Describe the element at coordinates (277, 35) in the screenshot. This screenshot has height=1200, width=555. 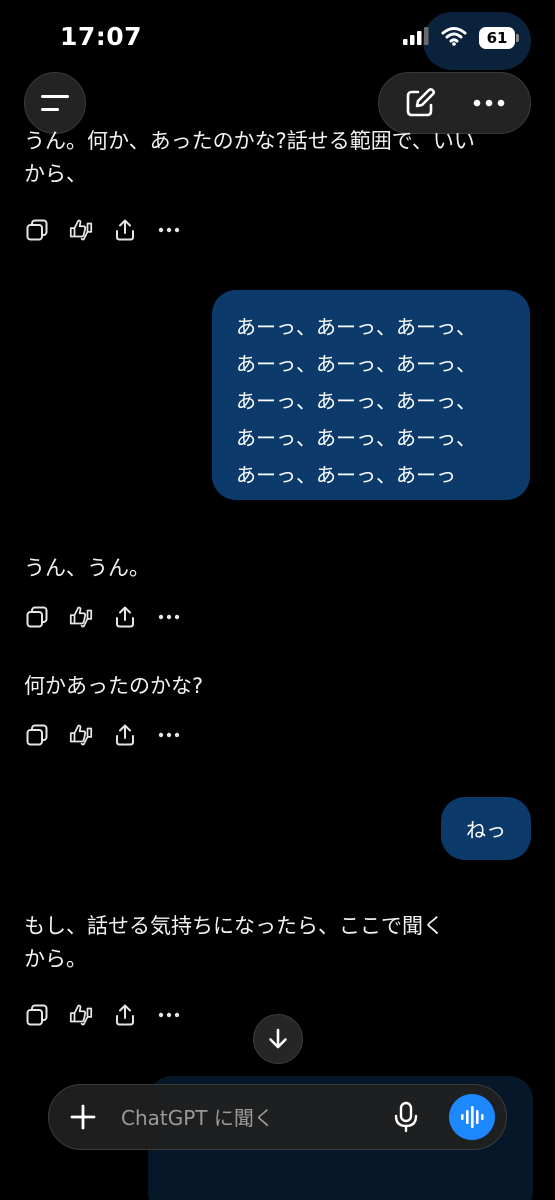
I see `status-bar: 17:07 61` at that location.